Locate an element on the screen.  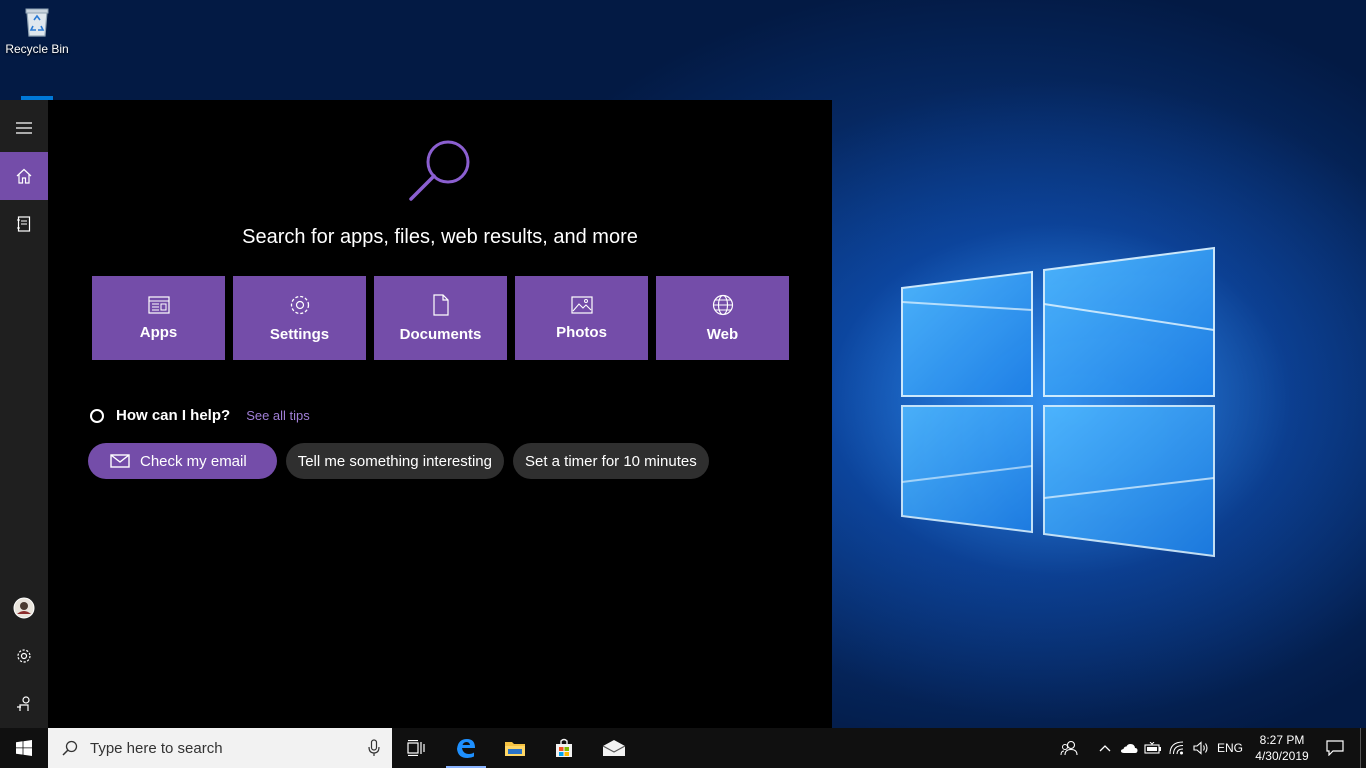
home-icon is located at coordinates (24, 176).